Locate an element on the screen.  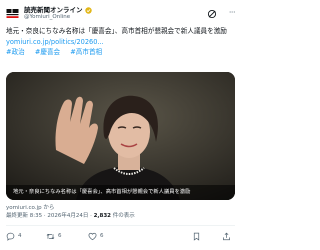
reply-icon is located at coordinates (10, 236).